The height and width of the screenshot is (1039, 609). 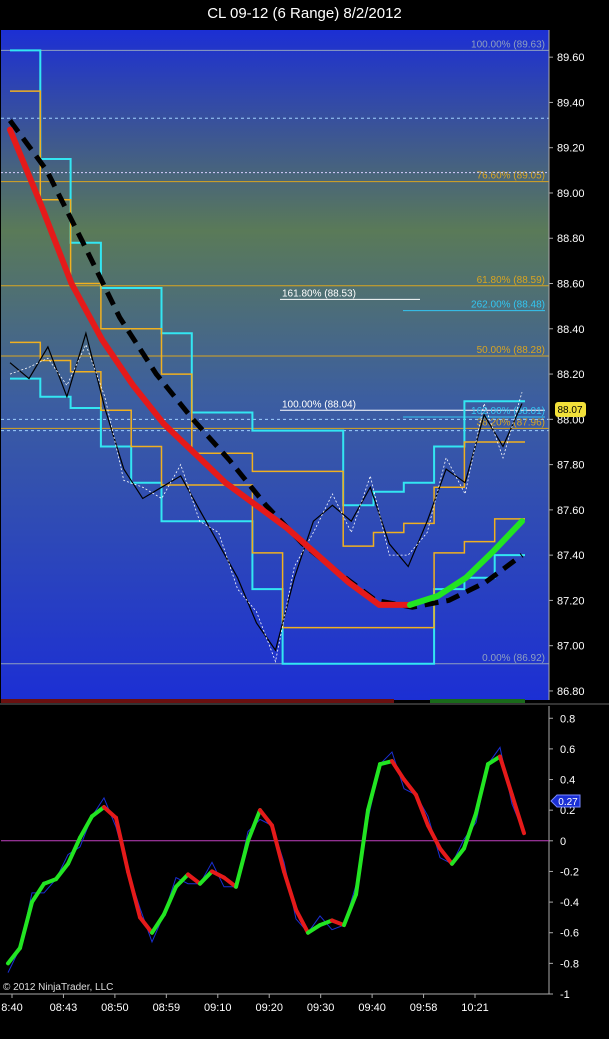 What do you see at coordinates (477, 701) in the screenshot?
I see `status-strip-green` at bounding box center [477, 701].